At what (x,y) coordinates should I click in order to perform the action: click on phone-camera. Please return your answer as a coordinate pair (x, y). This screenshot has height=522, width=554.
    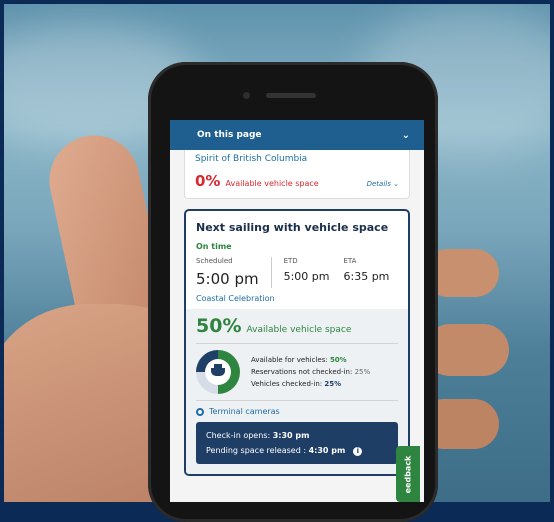
    Looking at the image, I should click on (246, 95).